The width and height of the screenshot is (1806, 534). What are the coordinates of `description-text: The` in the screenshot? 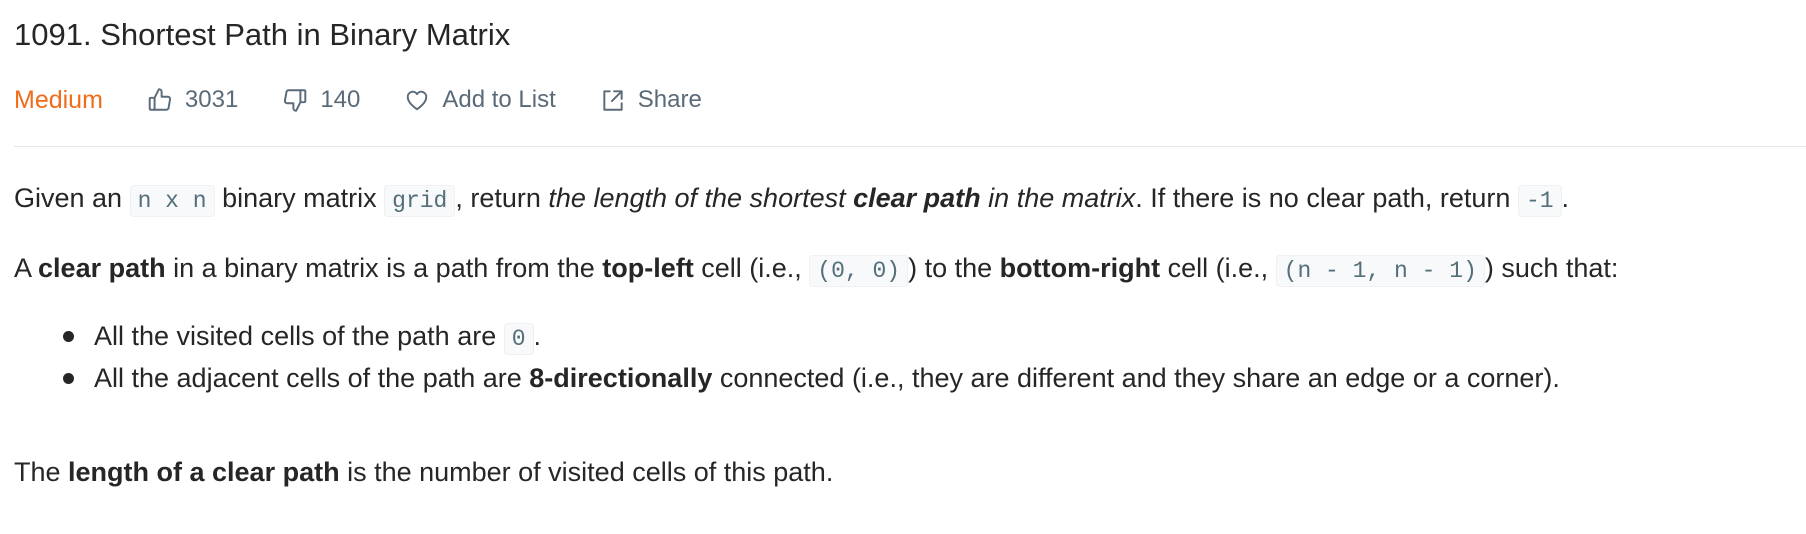 It's located at (41, 472).